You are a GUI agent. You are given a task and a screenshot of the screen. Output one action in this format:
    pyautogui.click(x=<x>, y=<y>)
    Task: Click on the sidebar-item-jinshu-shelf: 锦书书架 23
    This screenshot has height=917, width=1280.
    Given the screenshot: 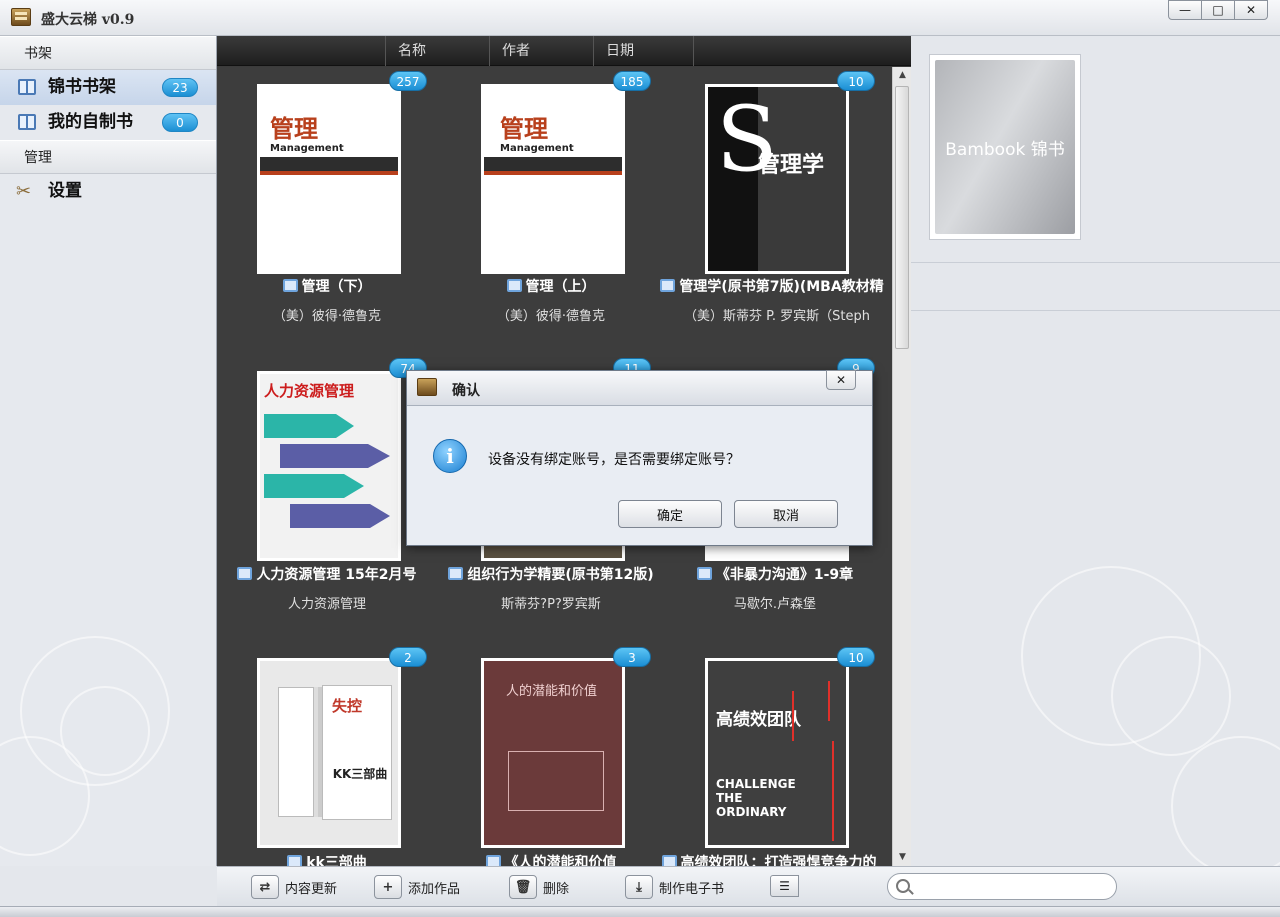 What is the action you would take?
    pyautogui.click(x=108, y=87)
    